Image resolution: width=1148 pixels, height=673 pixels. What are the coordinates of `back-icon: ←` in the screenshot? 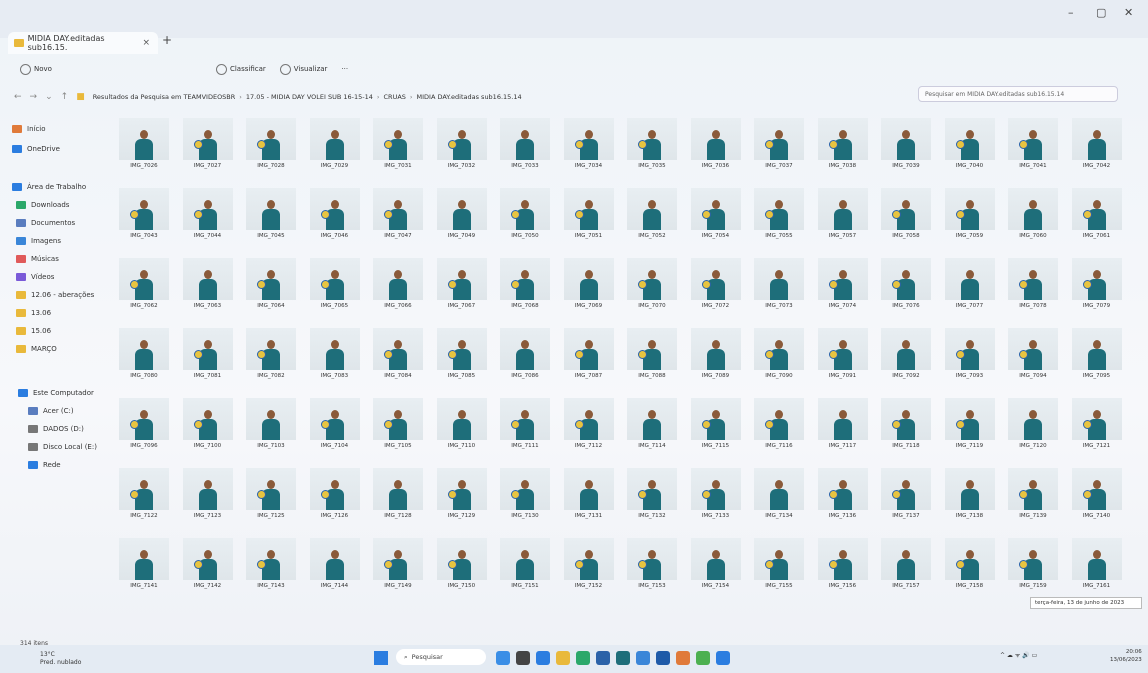 It's located at (18, 97).